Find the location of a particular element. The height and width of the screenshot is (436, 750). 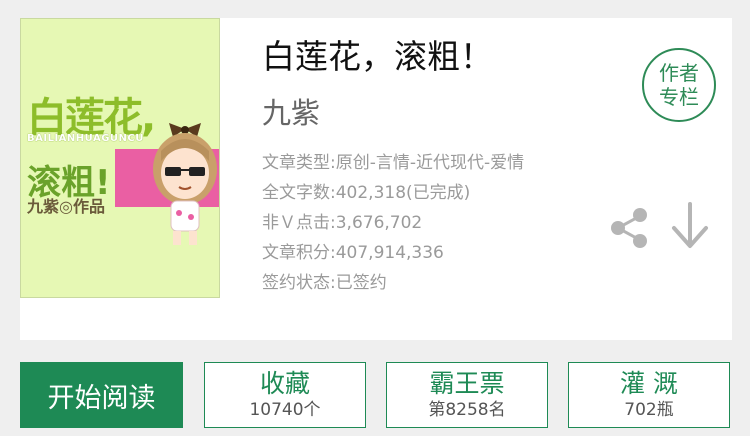

author-column-line2: 专栏 is located at coordinates (679, 97).